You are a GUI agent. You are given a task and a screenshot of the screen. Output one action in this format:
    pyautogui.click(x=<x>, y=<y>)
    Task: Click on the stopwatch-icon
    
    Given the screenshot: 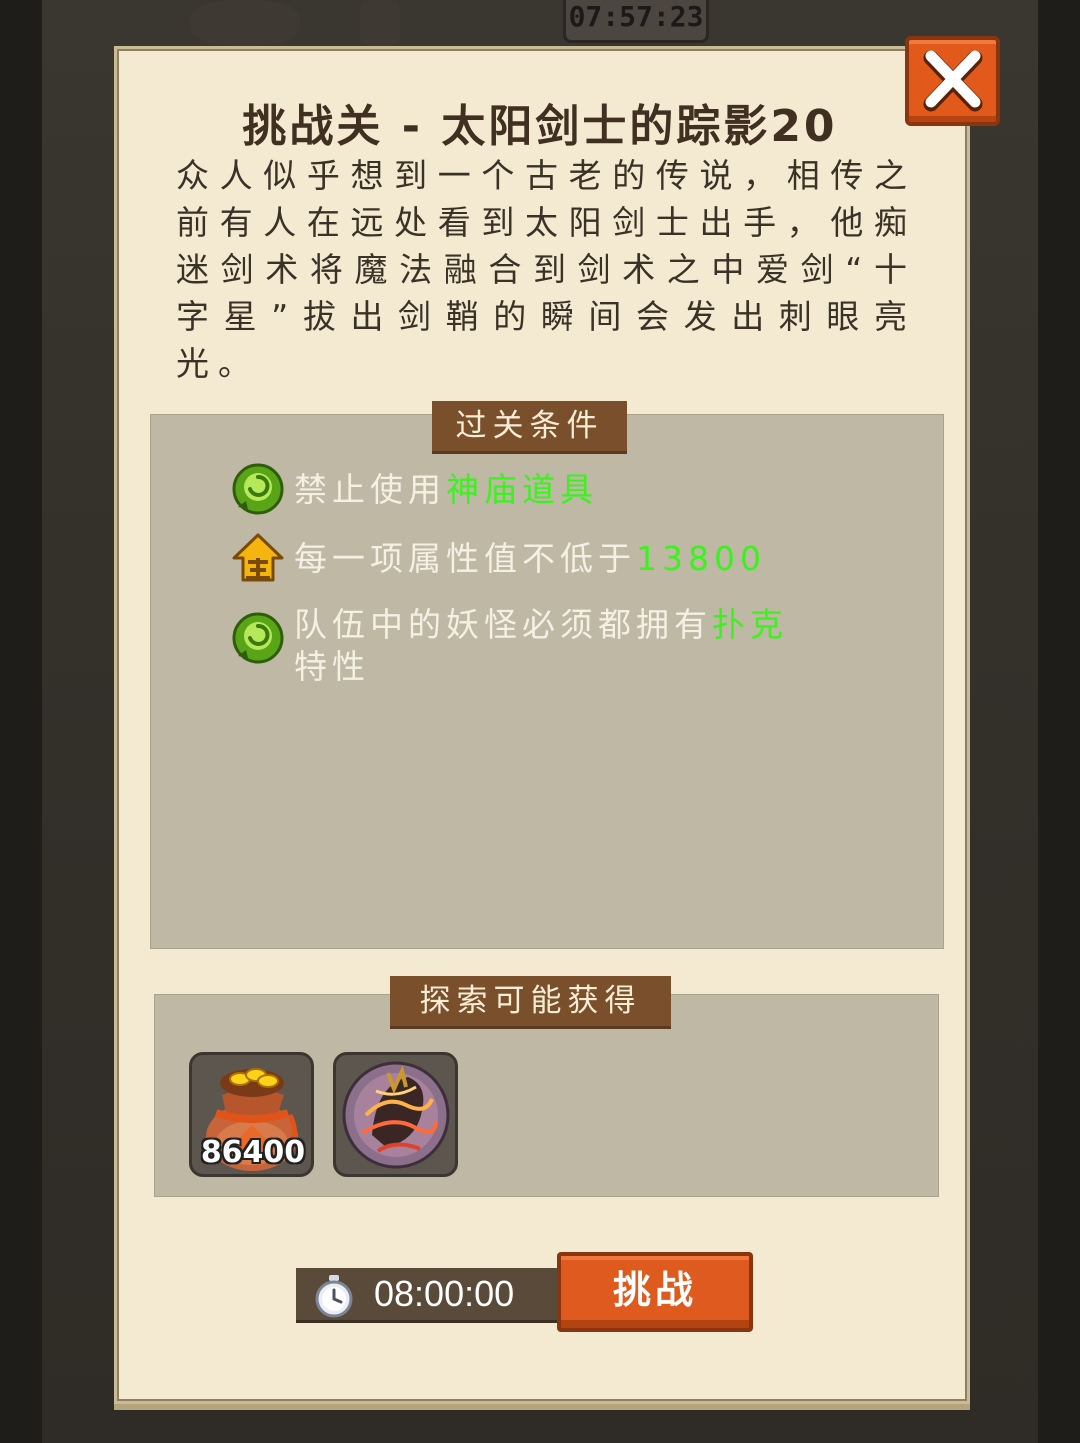 What is the action you would take?
    pyautogui.click(x=334, y=1296)
    